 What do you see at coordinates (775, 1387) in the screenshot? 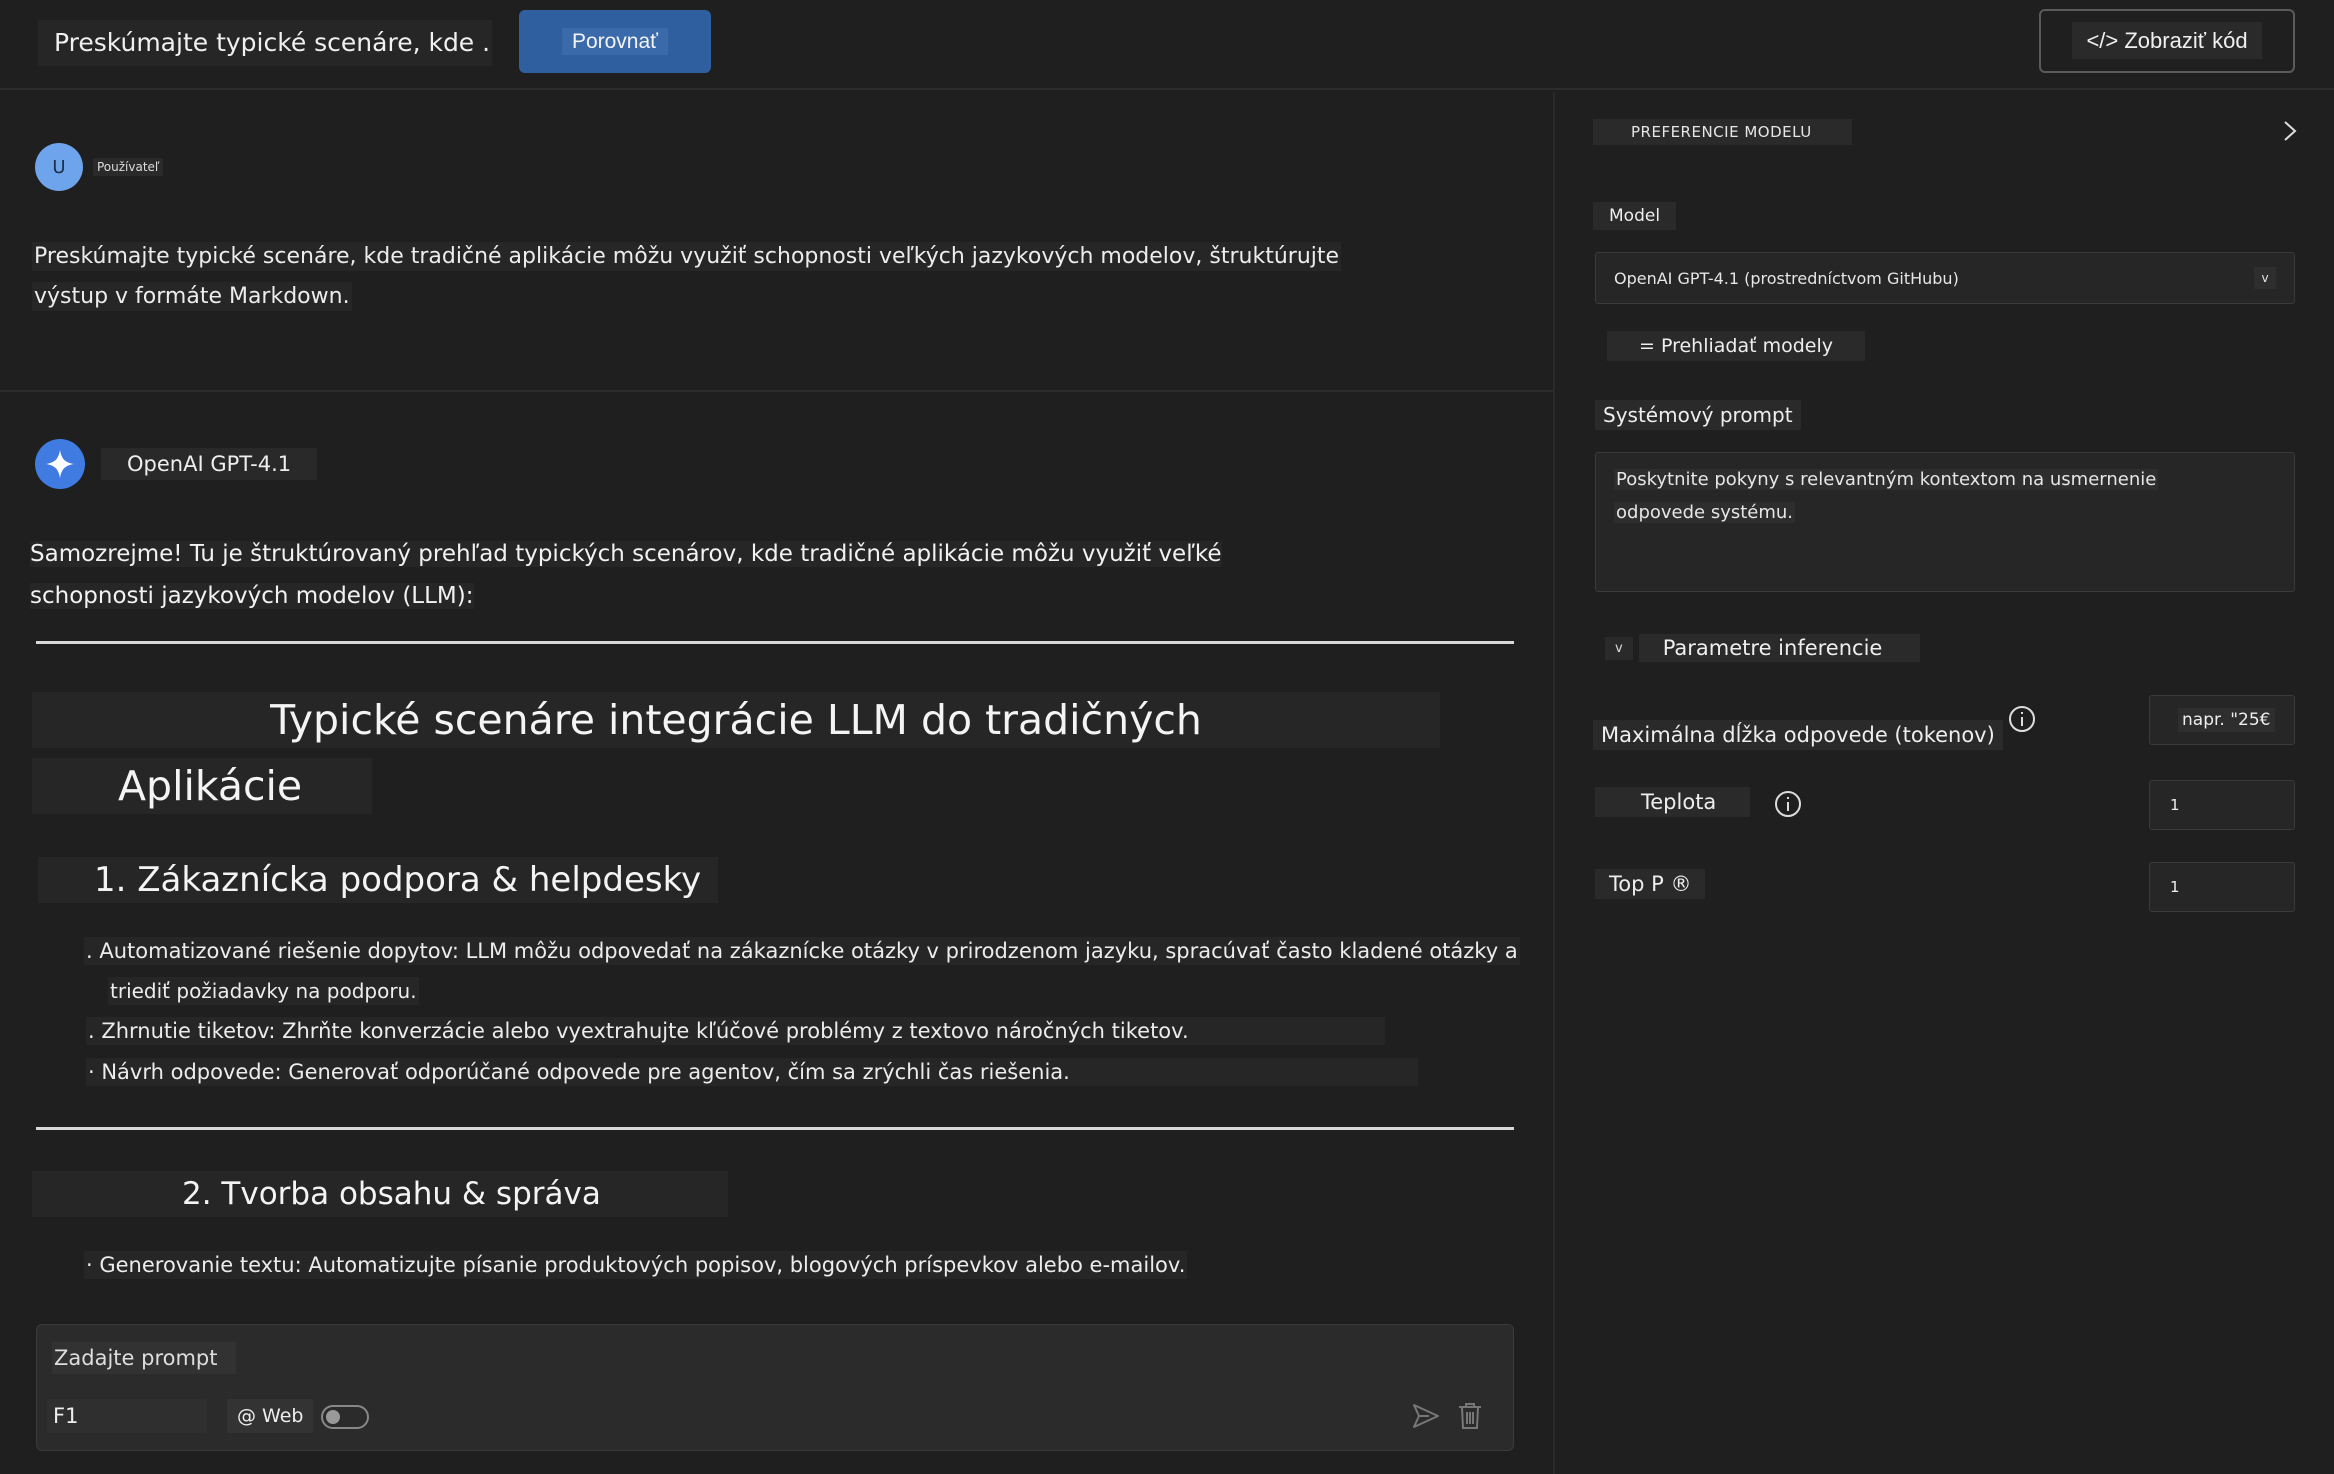
I see `prompt-composer: Zadajte prompt F1 @ Web` at bounding box center [775, 1387].